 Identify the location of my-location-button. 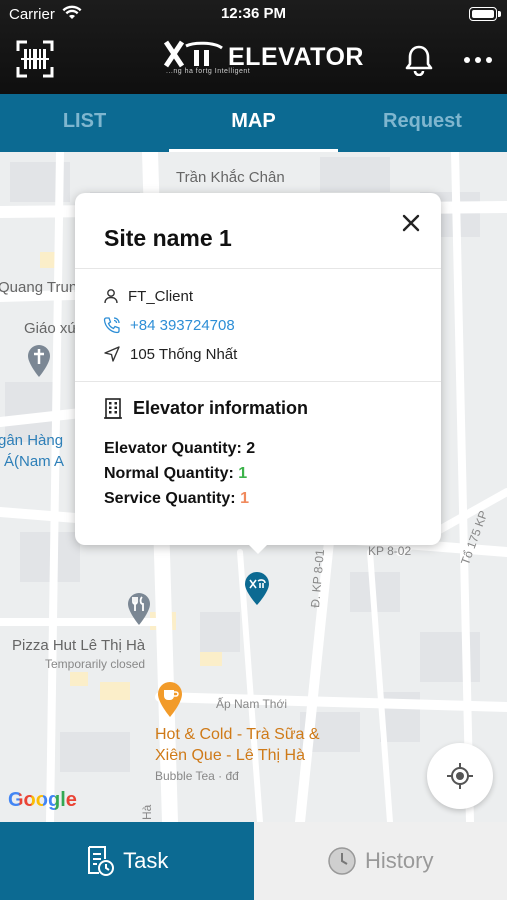
(460, 776).